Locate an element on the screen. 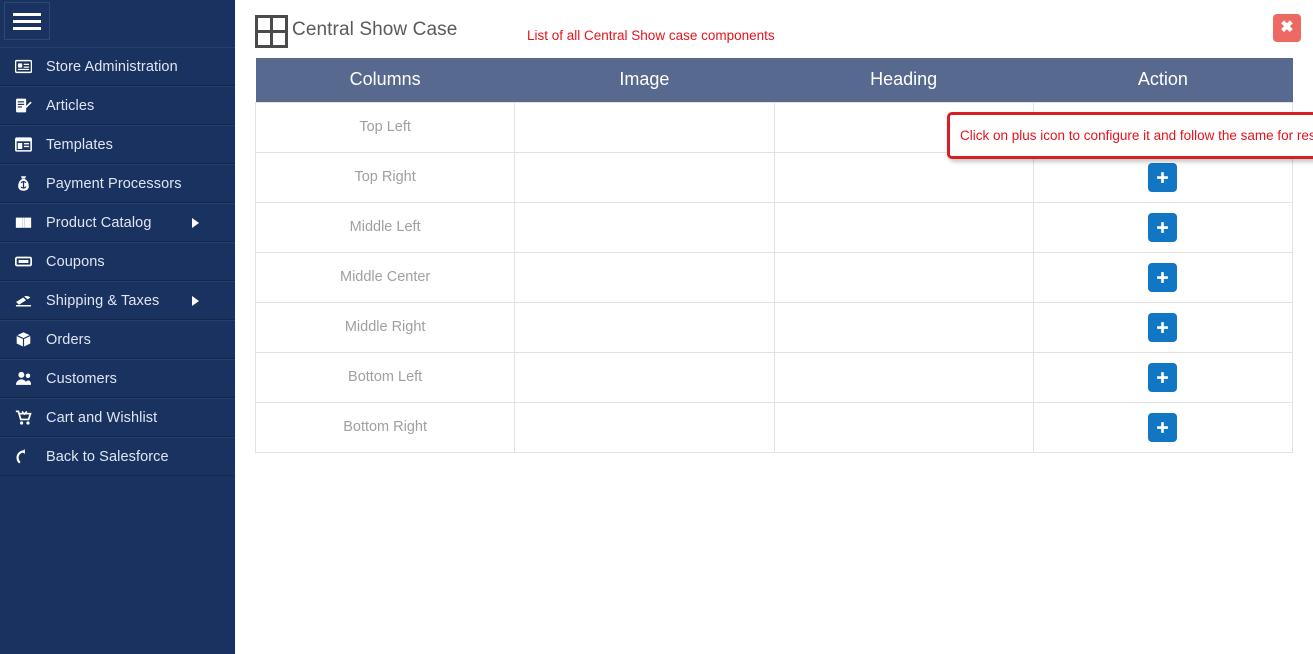  grid-2x2-icon is located at coordinates (271, 31).